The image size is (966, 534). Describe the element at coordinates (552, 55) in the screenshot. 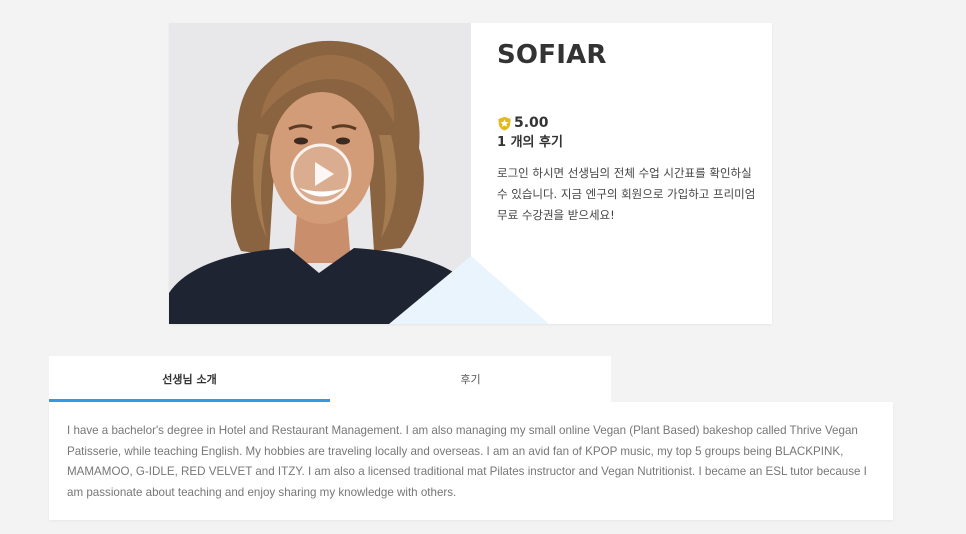

I see `teacher-name: SOFIAR` at that location.